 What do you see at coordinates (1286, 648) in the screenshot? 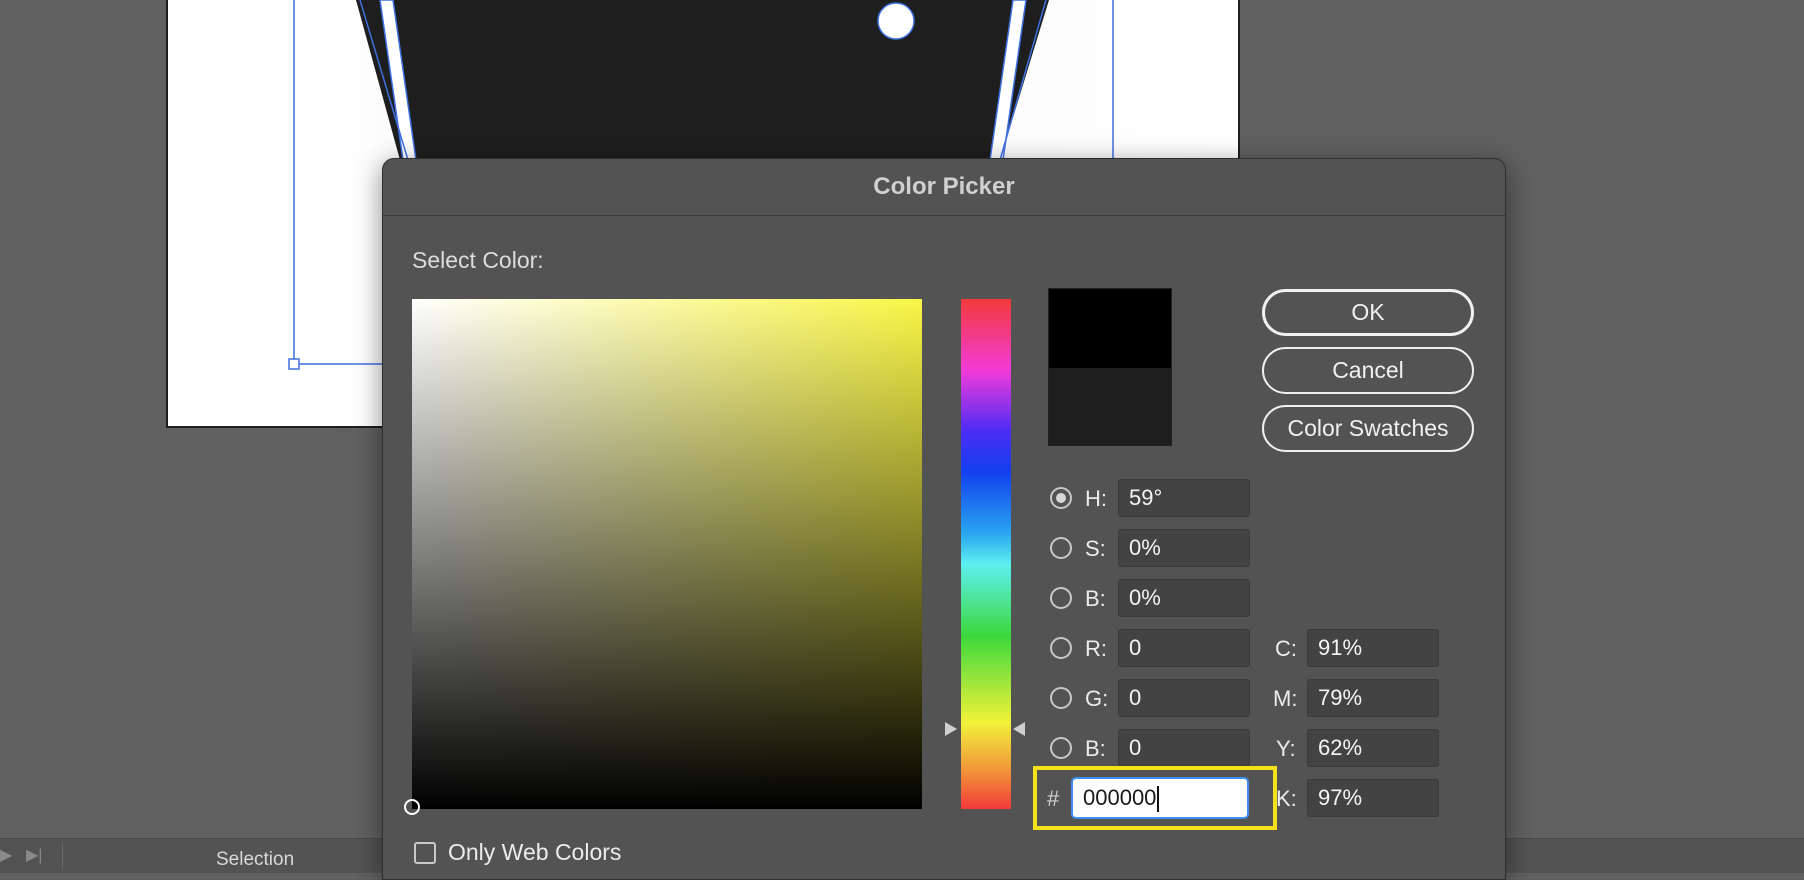
I see `cyan-label: C:` at bounding box center [1286, 648].